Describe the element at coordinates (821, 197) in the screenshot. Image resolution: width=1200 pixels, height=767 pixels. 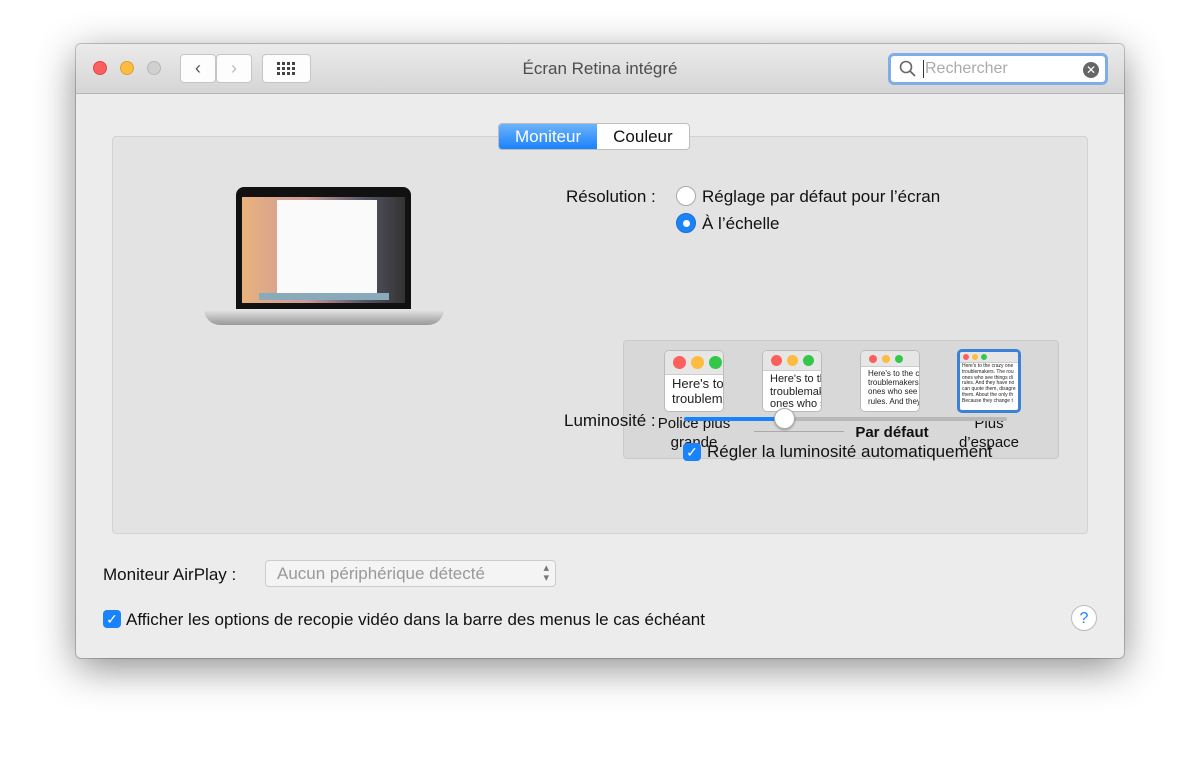
I see `default-resolution-label: Réglage par défaut pour l’écran` at that location.